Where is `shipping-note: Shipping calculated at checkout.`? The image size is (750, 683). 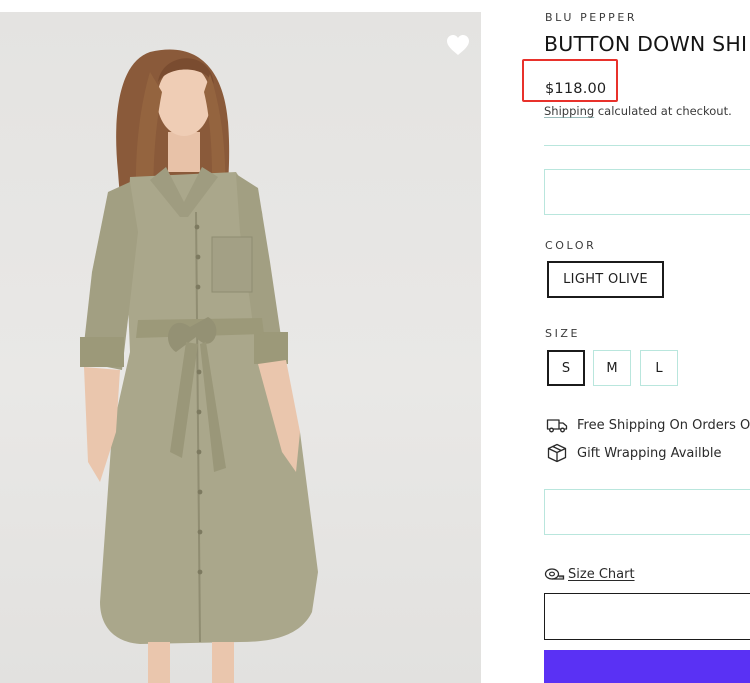 shipping-note: Shipping calculated at checkout. is located at coordinates (638, 111).